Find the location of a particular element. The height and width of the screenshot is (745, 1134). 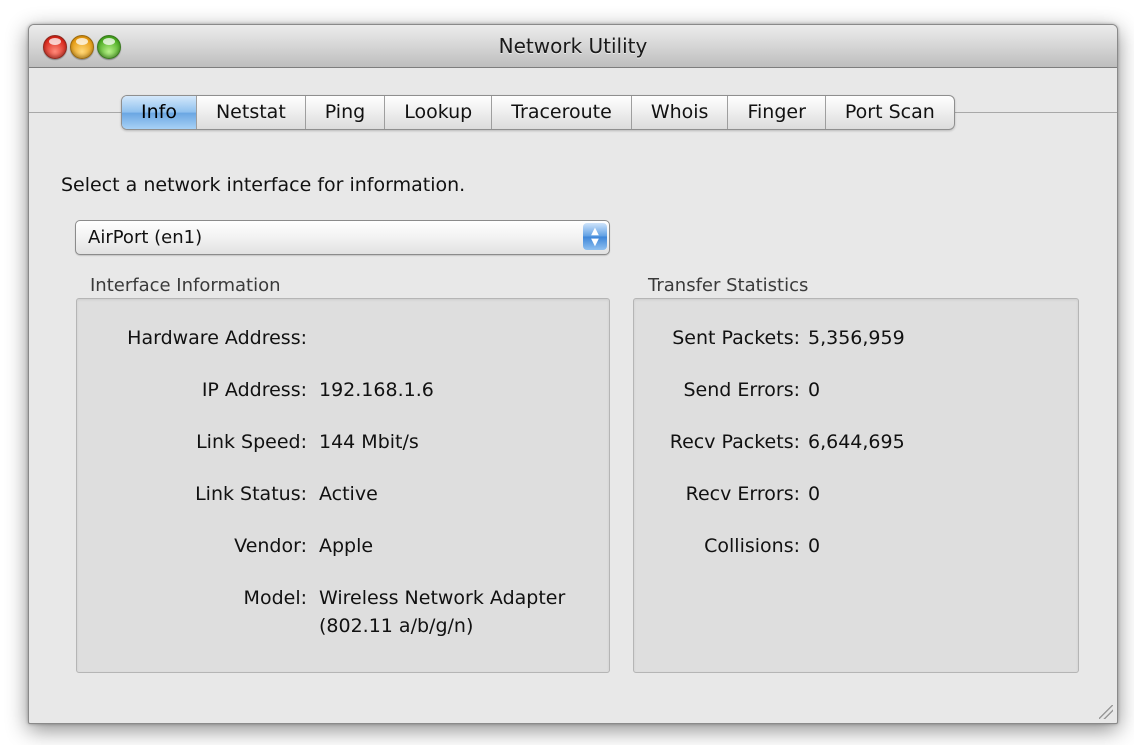

ip-address-label: IP Address: is located at coordinates (254, 390).